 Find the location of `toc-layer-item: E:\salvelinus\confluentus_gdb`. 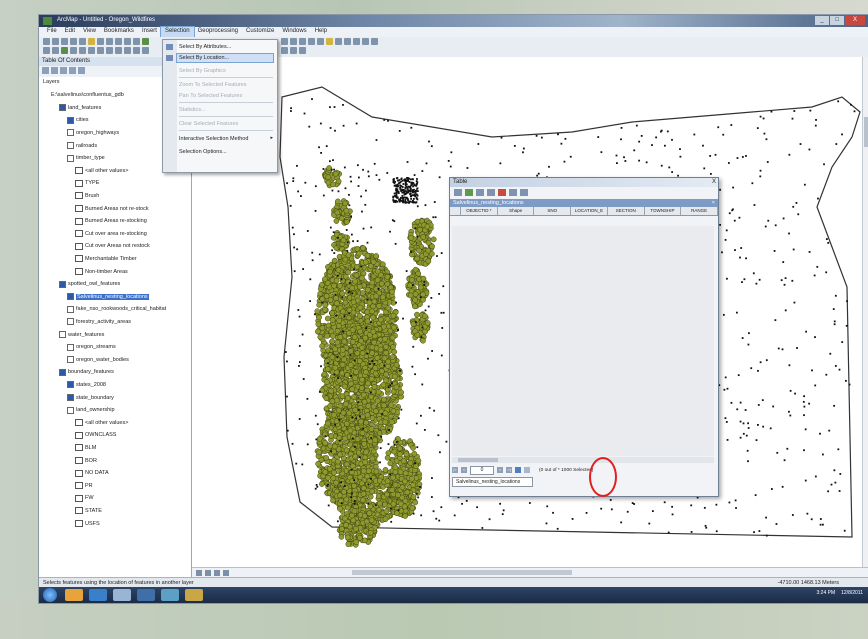

toc-layer-item: E:\salvelinus\confluentus_gdb is located at coordinates (87, 95).